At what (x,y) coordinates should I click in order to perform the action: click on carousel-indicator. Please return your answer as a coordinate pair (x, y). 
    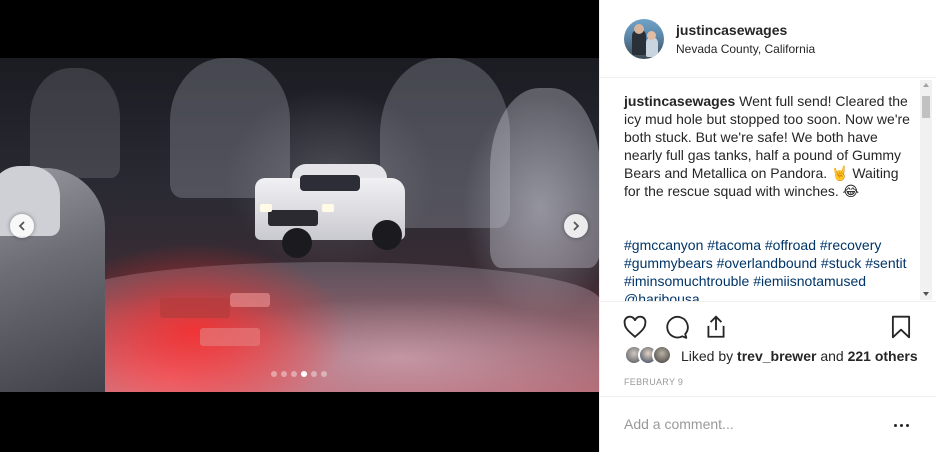
    Looking at the image, I should click on (299, 374).